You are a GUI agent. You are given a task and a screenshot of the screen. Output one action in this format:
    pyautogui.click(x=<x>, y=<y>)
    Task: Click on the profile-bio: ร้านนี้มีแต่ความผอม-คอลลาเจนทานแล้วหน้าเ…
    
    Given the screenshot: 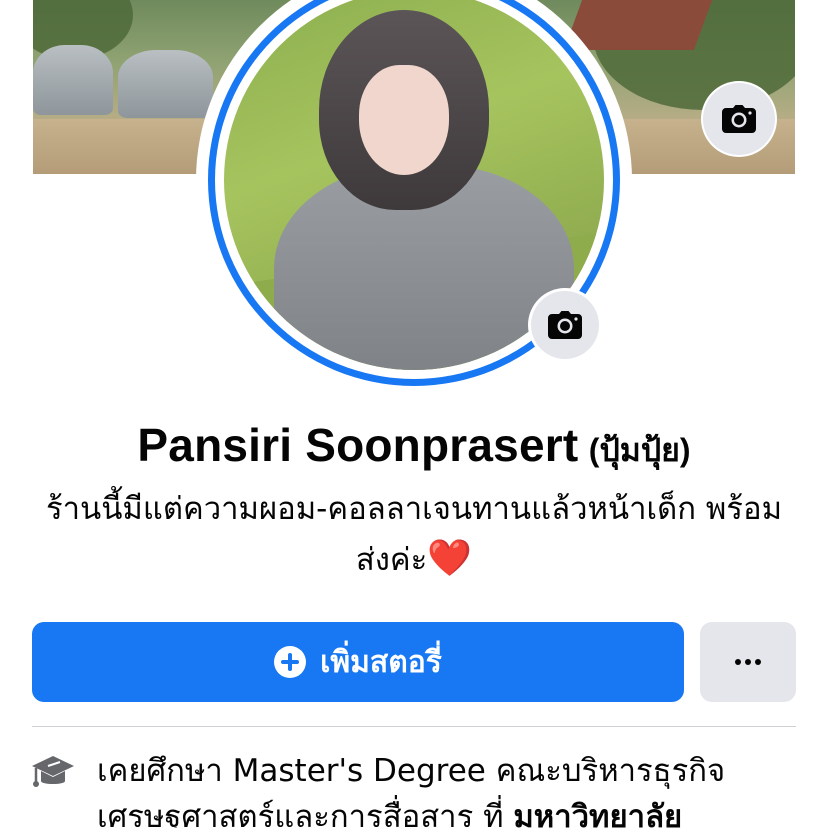 What is the action you would take?
    pyautogui.click(x=414, y=534)
    